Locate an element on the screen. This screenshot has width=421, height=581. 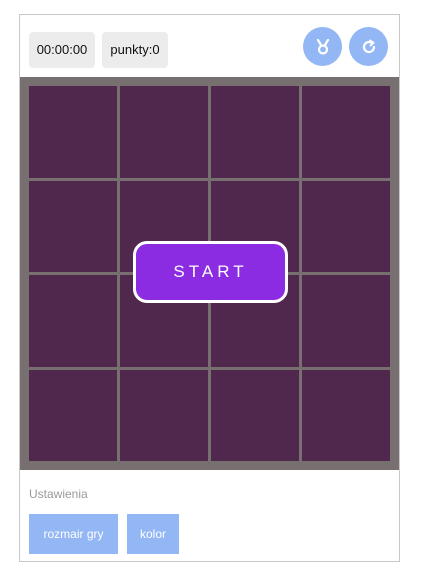
medal-icon is located at coordinates (322, 46).